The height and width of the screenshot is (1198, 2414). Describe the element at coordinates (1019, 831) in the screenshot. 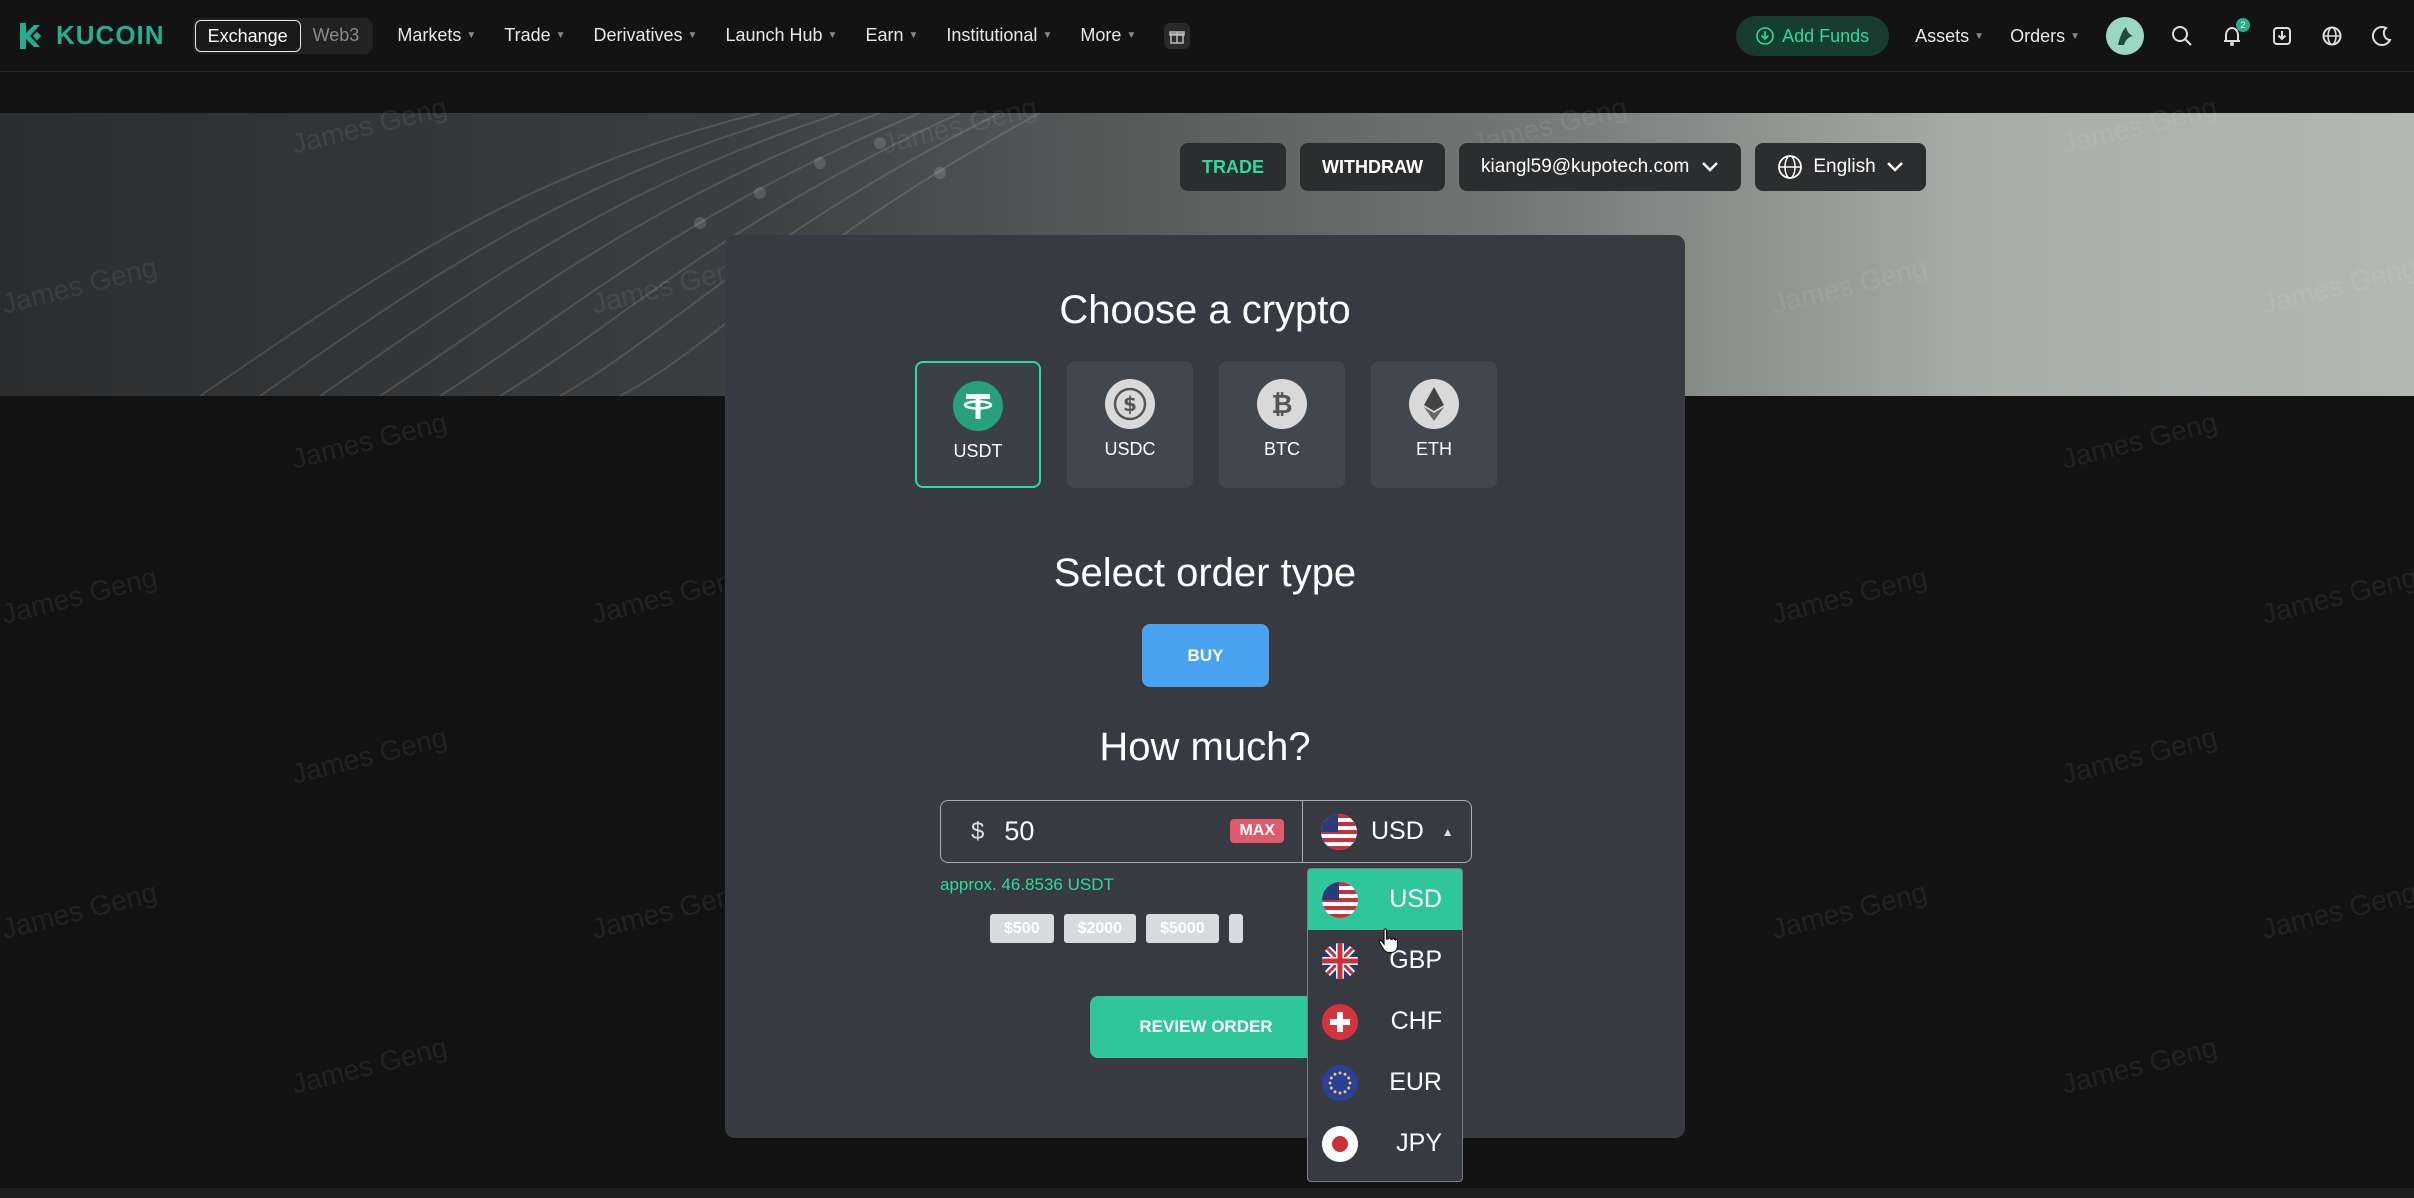

I see `amount-value: 50` at that location.